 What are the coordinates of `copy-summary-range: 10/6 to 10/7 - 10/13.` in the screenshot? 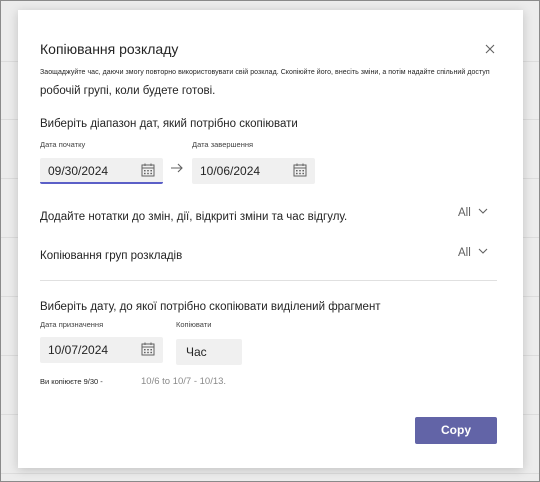 It's located at (184, 381).